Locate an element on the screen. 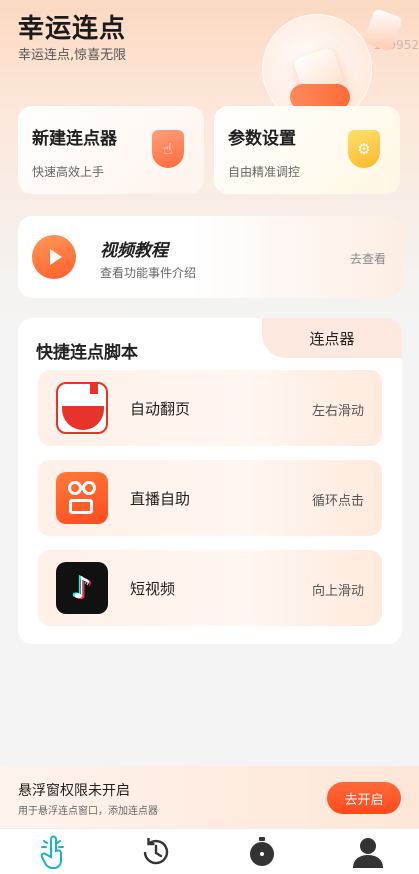  permission-banner-subtitle: 用于悬浮连点窗口，添加连点器 is located at coordinates (88, 811).